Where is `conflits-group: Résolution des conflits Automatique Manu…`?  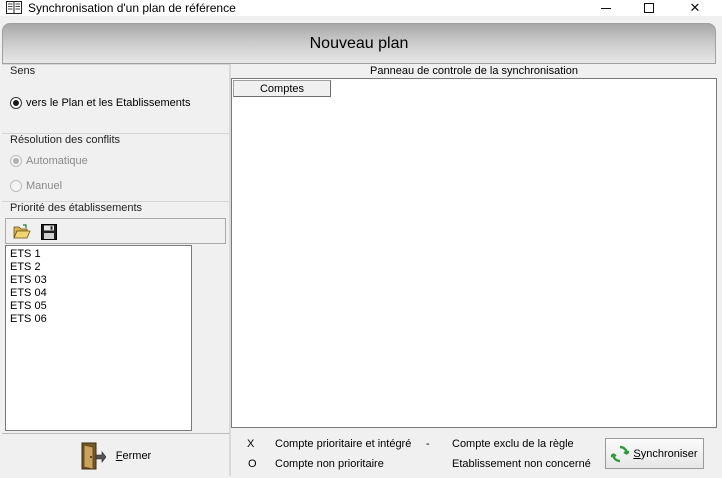 conflits-group: Résolution des conflits Automatique Manu… is located at coordinates (115, 166).